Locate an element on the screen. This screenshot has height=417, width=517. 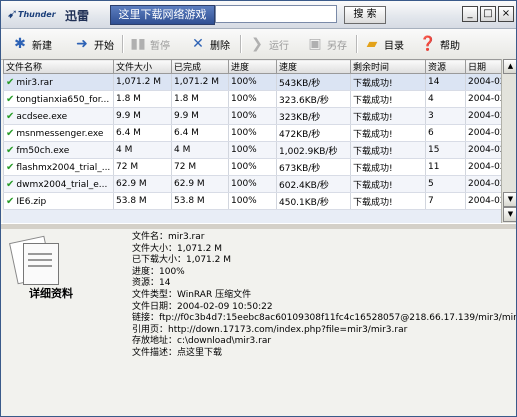
start-button: ➜ 开始 is located at coordinates (93, 44).